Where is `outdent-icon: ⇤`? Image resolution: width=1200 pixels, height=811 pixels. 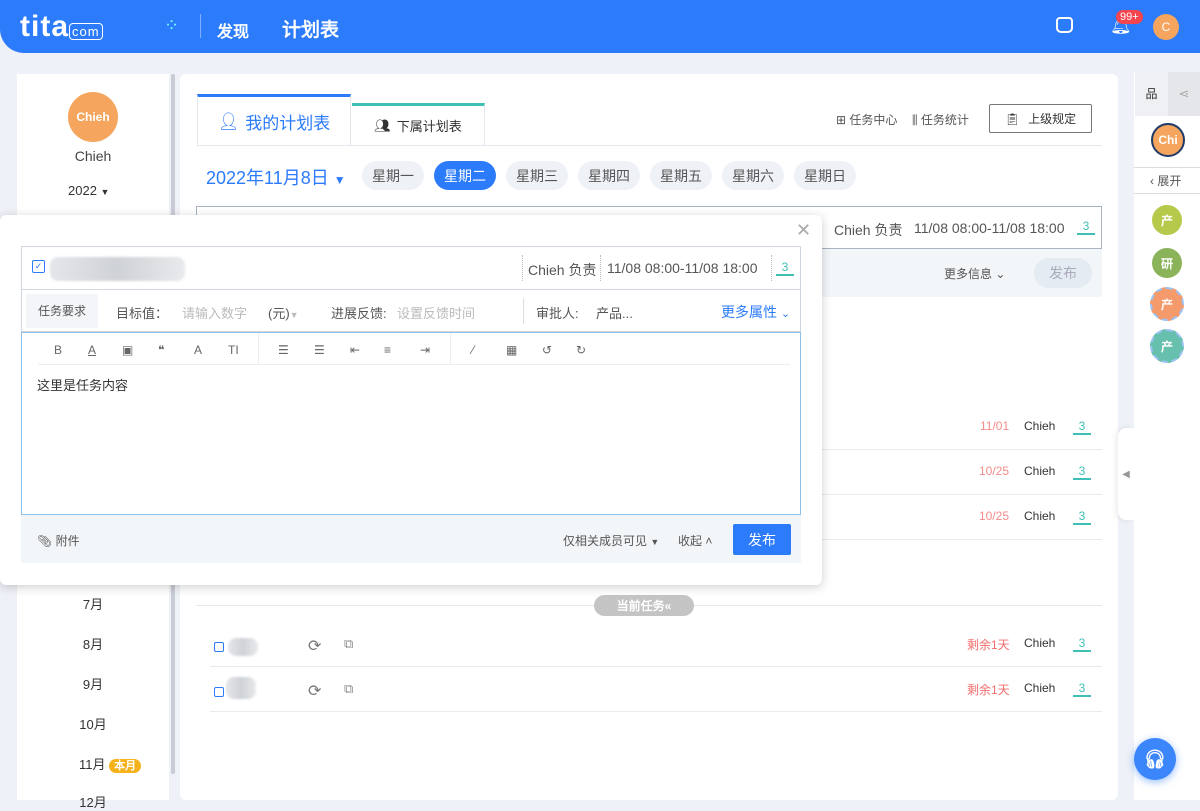 outdent-icon: ⇤ is located at coordinates (355, 350).